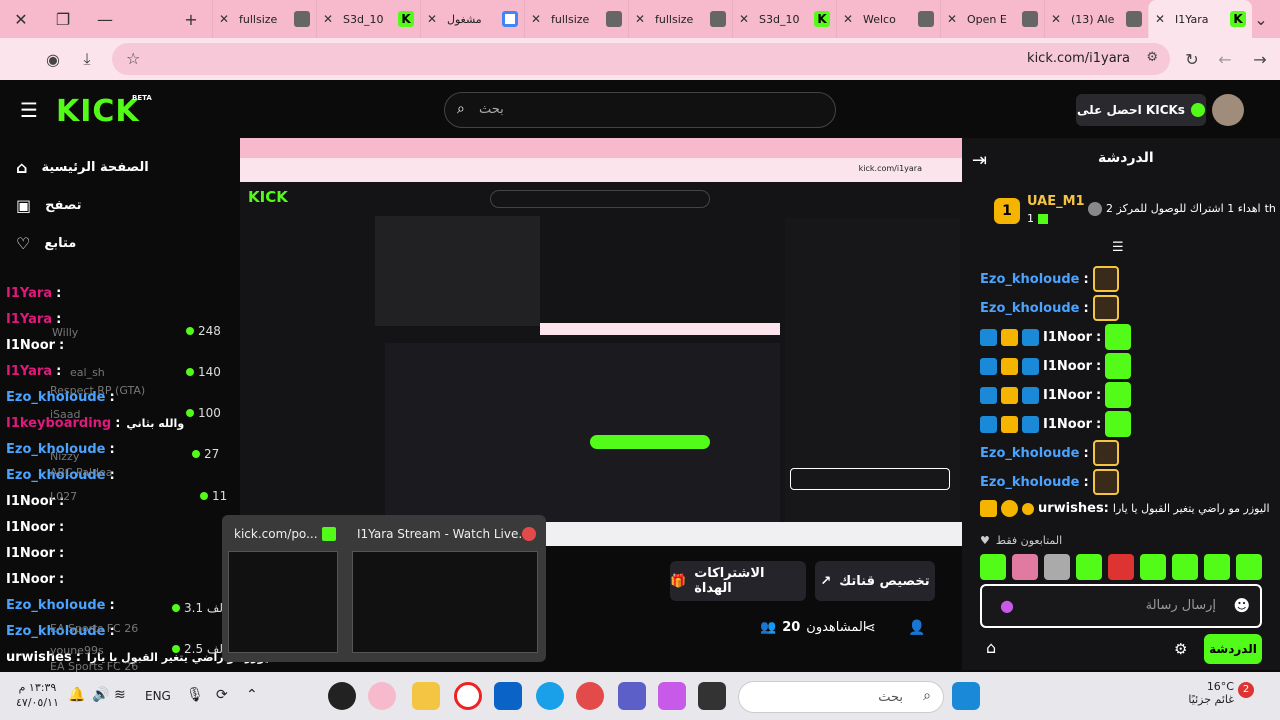 This screenshot has width=1280, height=720. I want to click on forward-icon: →, so click(1260, 59).